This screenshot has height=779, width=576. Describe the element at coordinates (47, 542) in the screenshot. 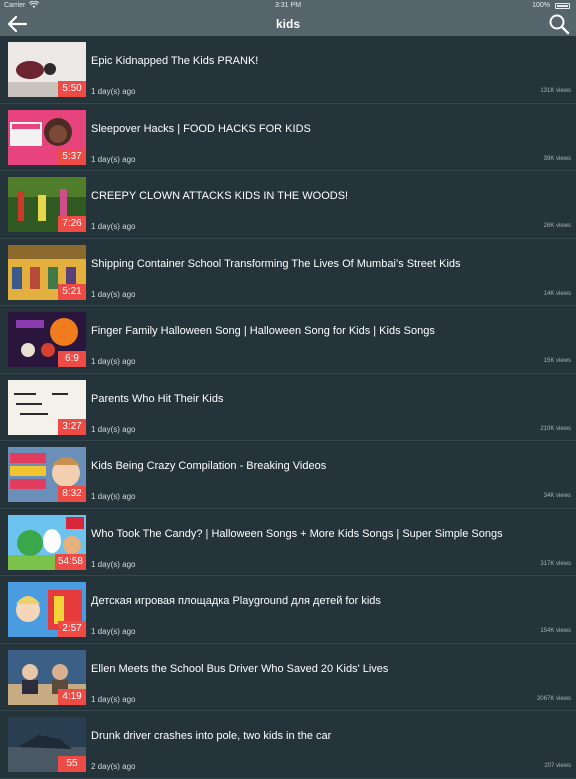

I see `video-thumbnail: 54:58` at that location.